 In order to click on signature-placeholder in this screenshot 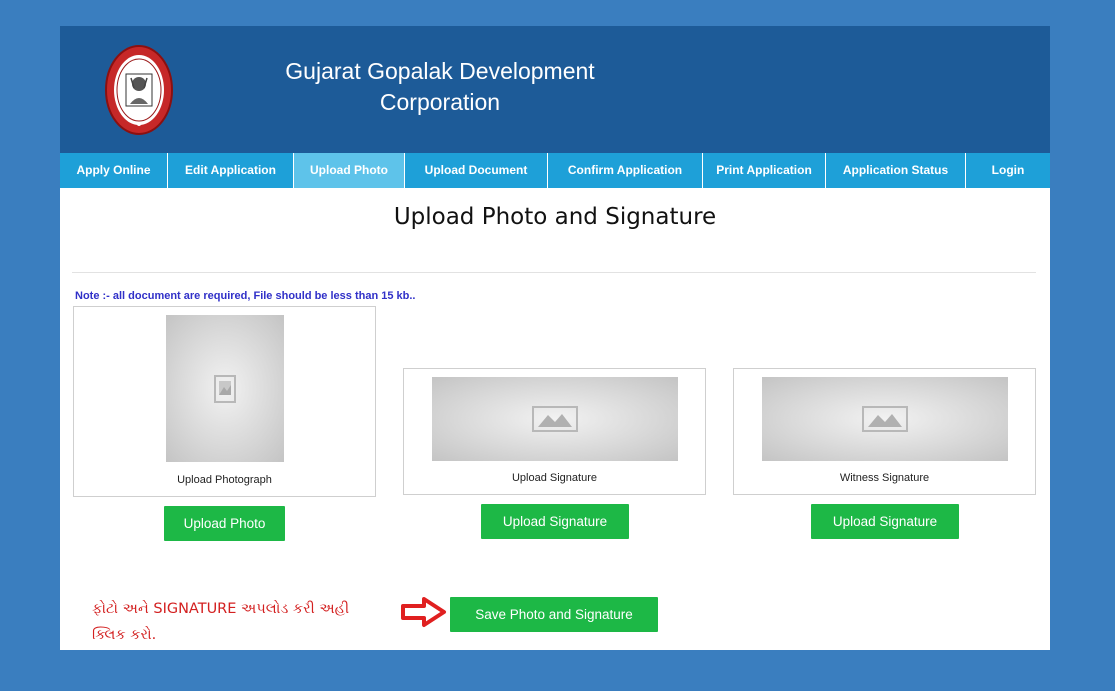, I will do `click(555, 419)`.